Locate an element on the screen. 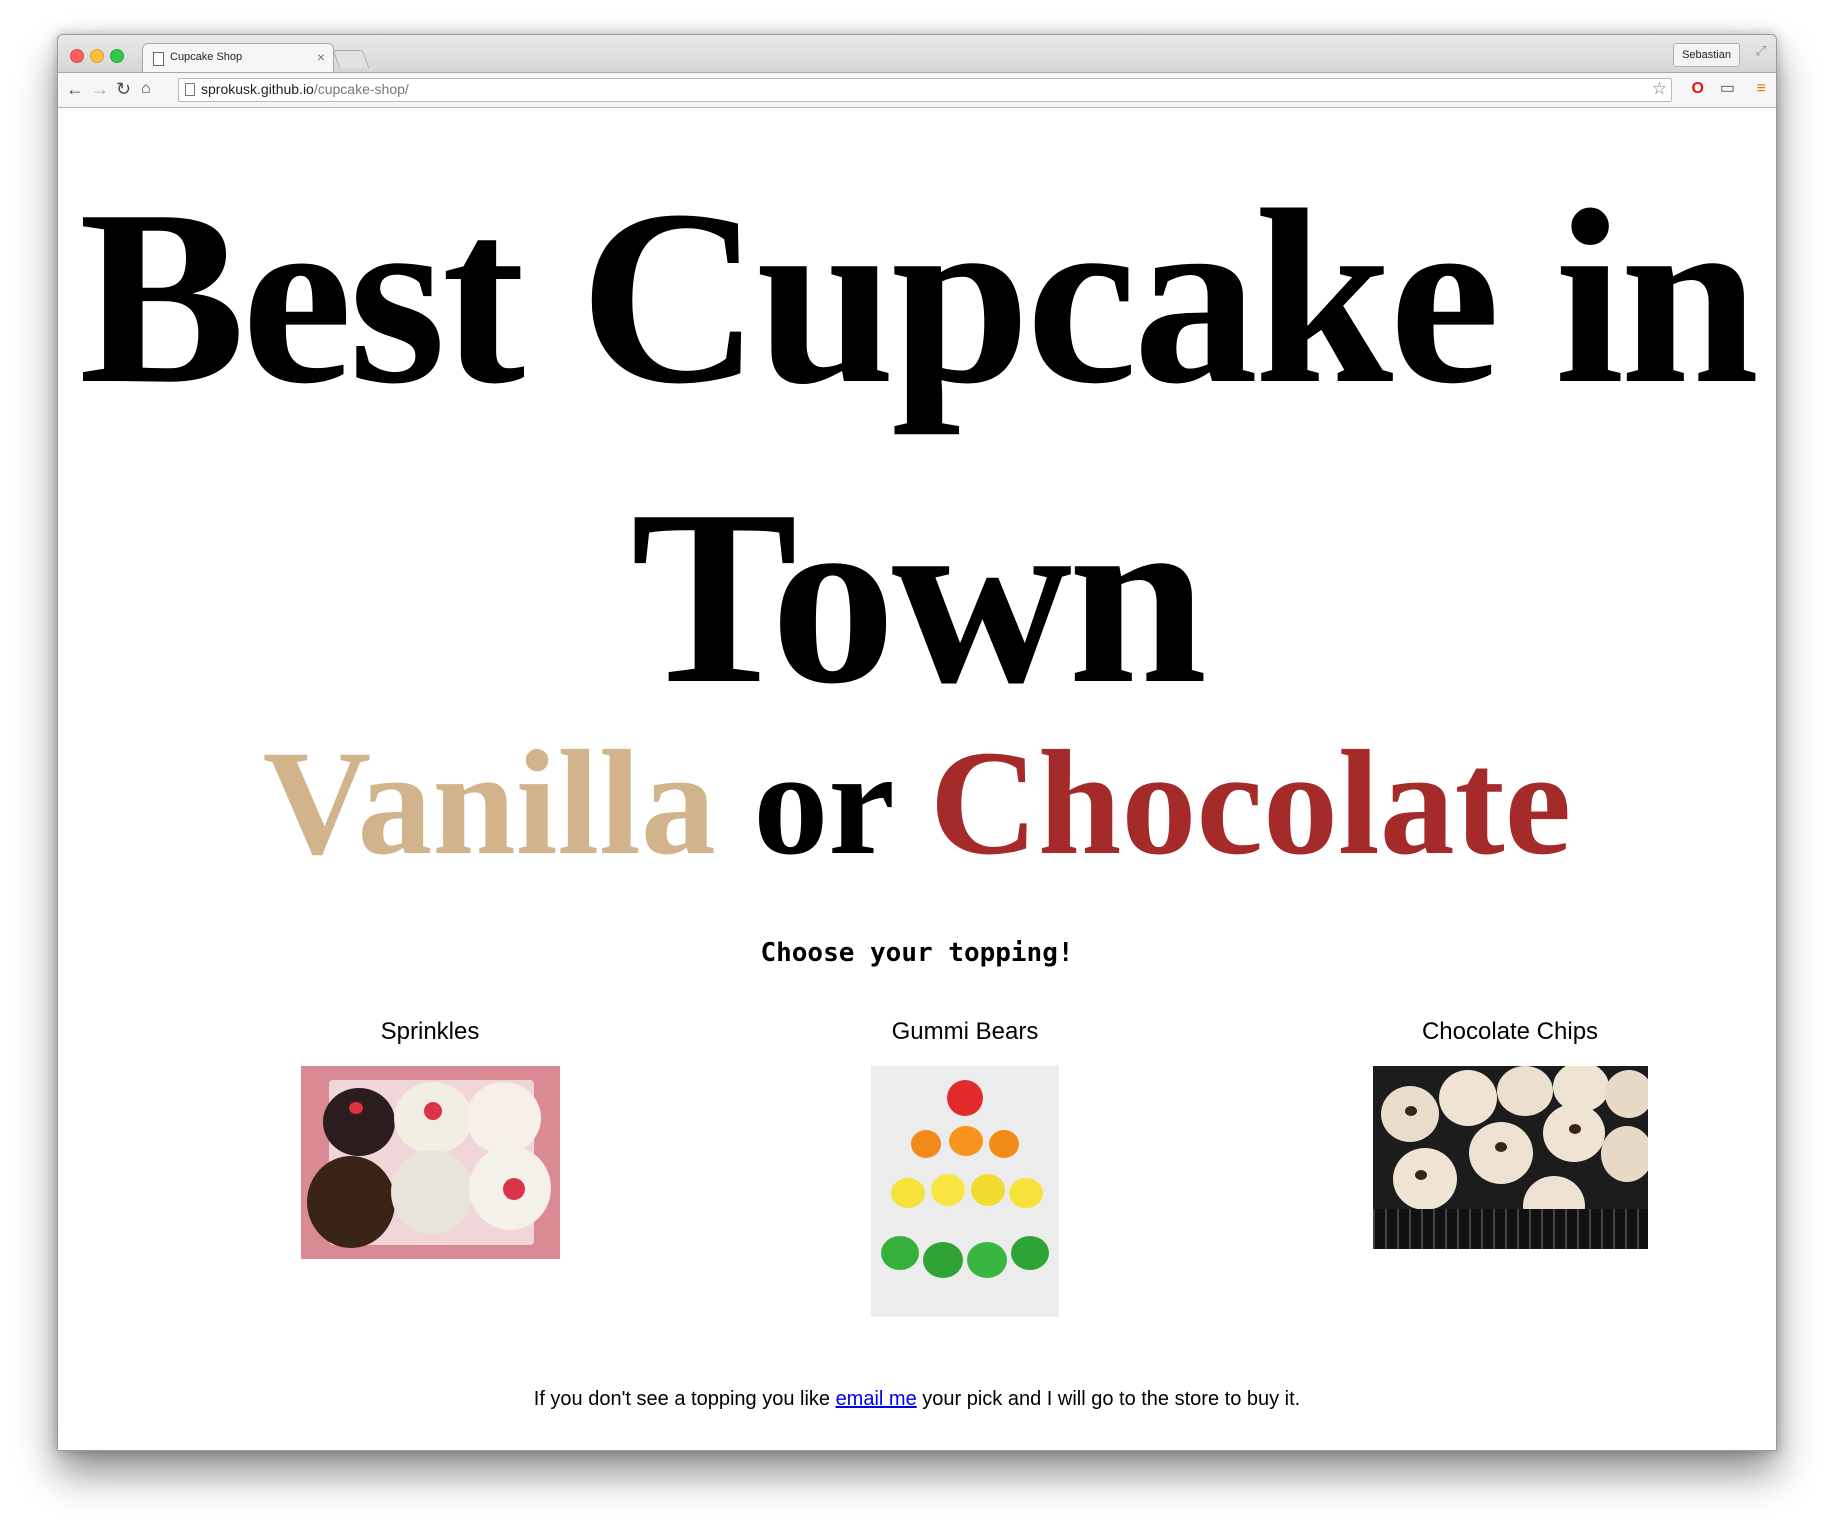 Image resolution: width=1832 pixels, height=1528 pixels. url-host: sprokusk.github.io is located at coordinates (257, 89).